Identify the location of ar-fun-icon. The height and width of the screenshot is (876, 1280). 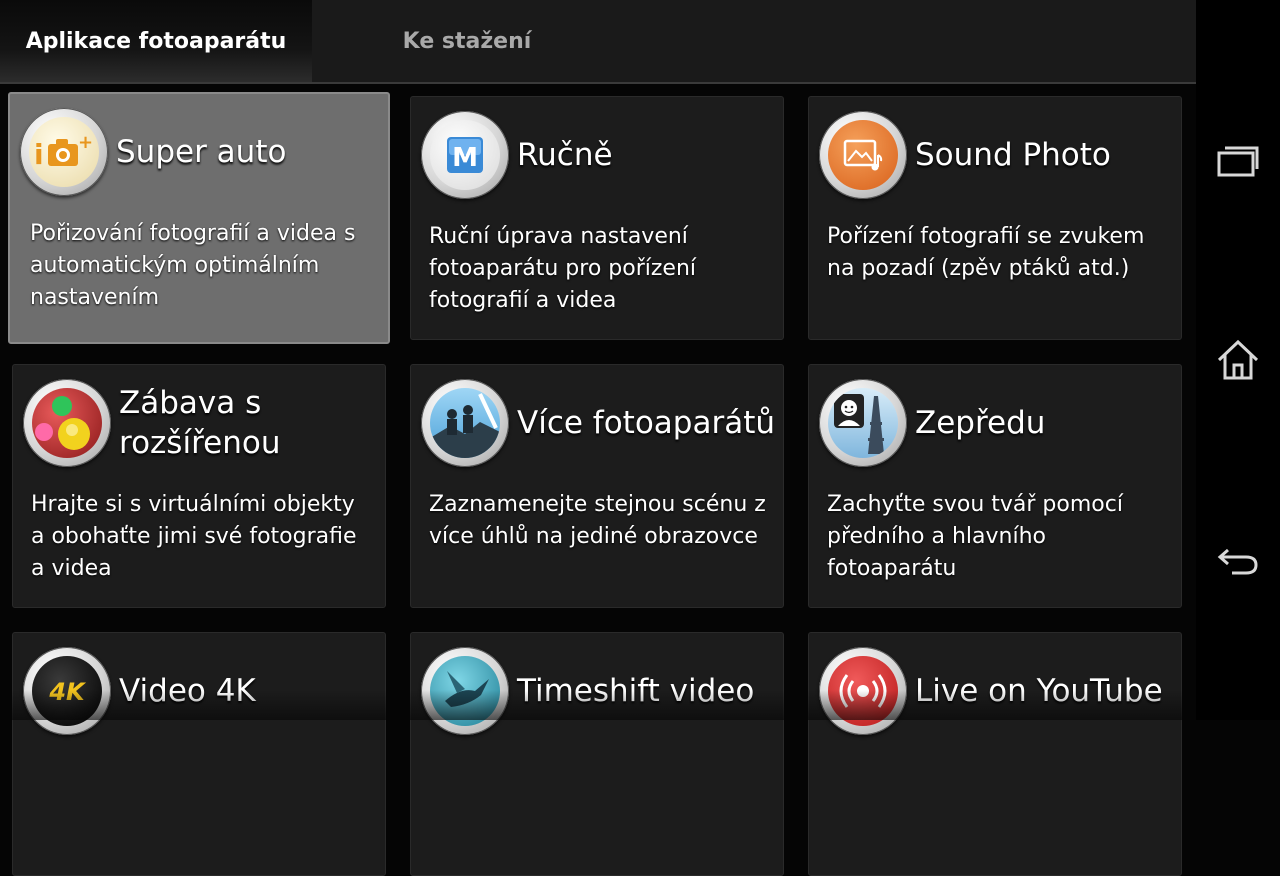
(67, 423).